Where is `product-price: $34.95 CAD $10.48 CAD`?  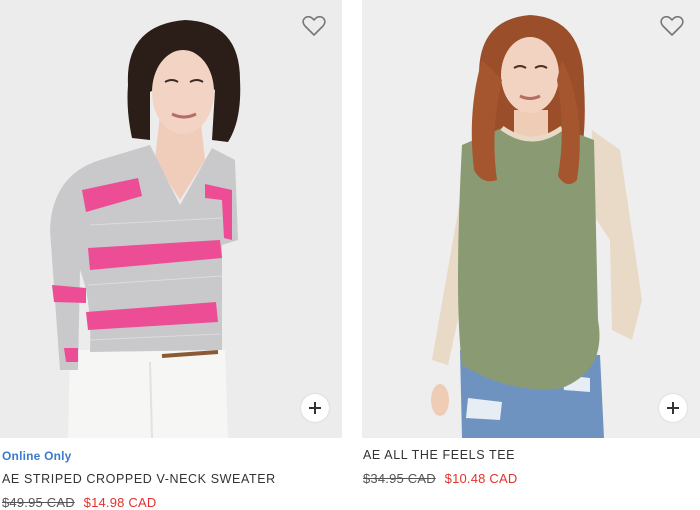
product-price: $34.95 CAD $10.48 CAD is located at coordinates (440, 478).